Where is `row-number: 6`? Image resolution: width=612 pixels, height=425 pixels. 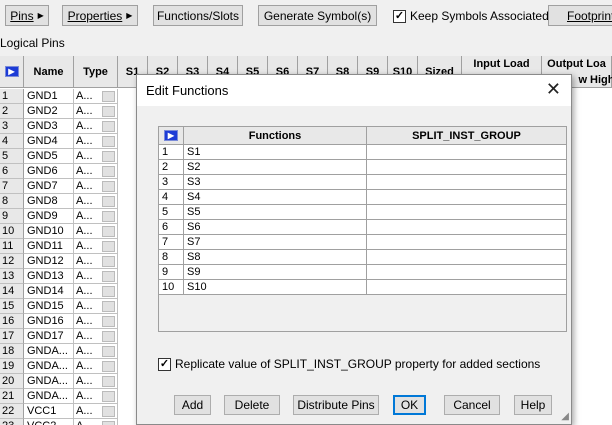 row-number: 6 is located at coordinates (12, 171).